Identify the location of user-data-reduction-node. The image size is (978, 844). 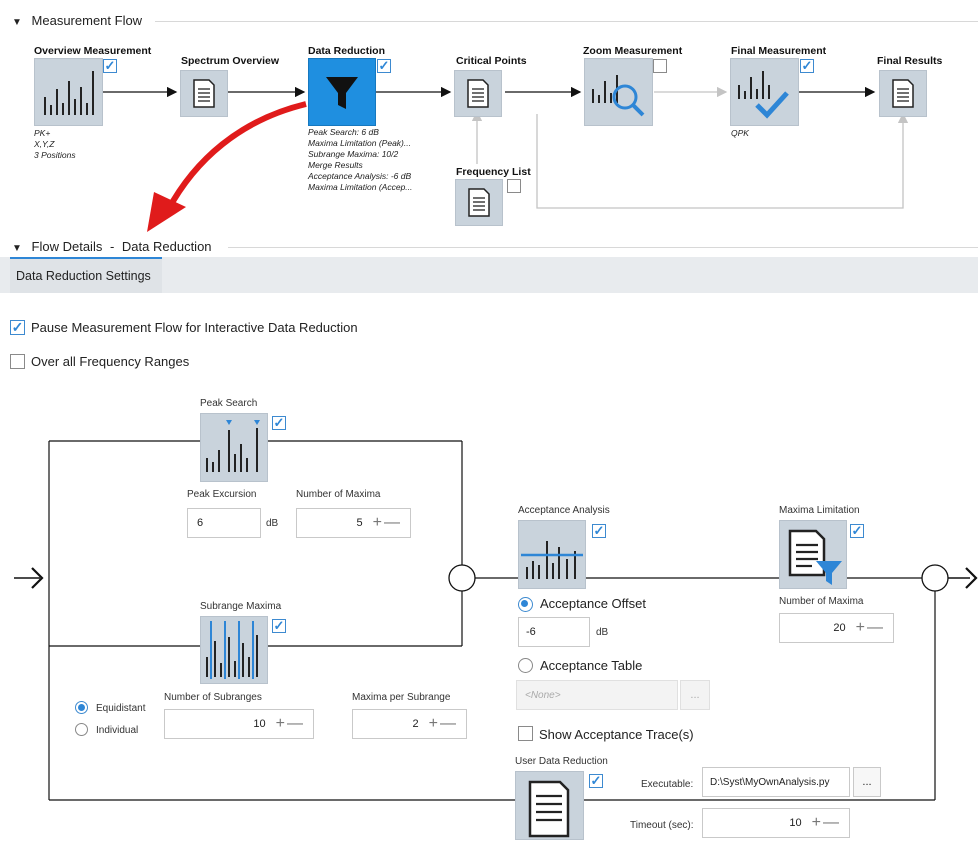
(549, 805).